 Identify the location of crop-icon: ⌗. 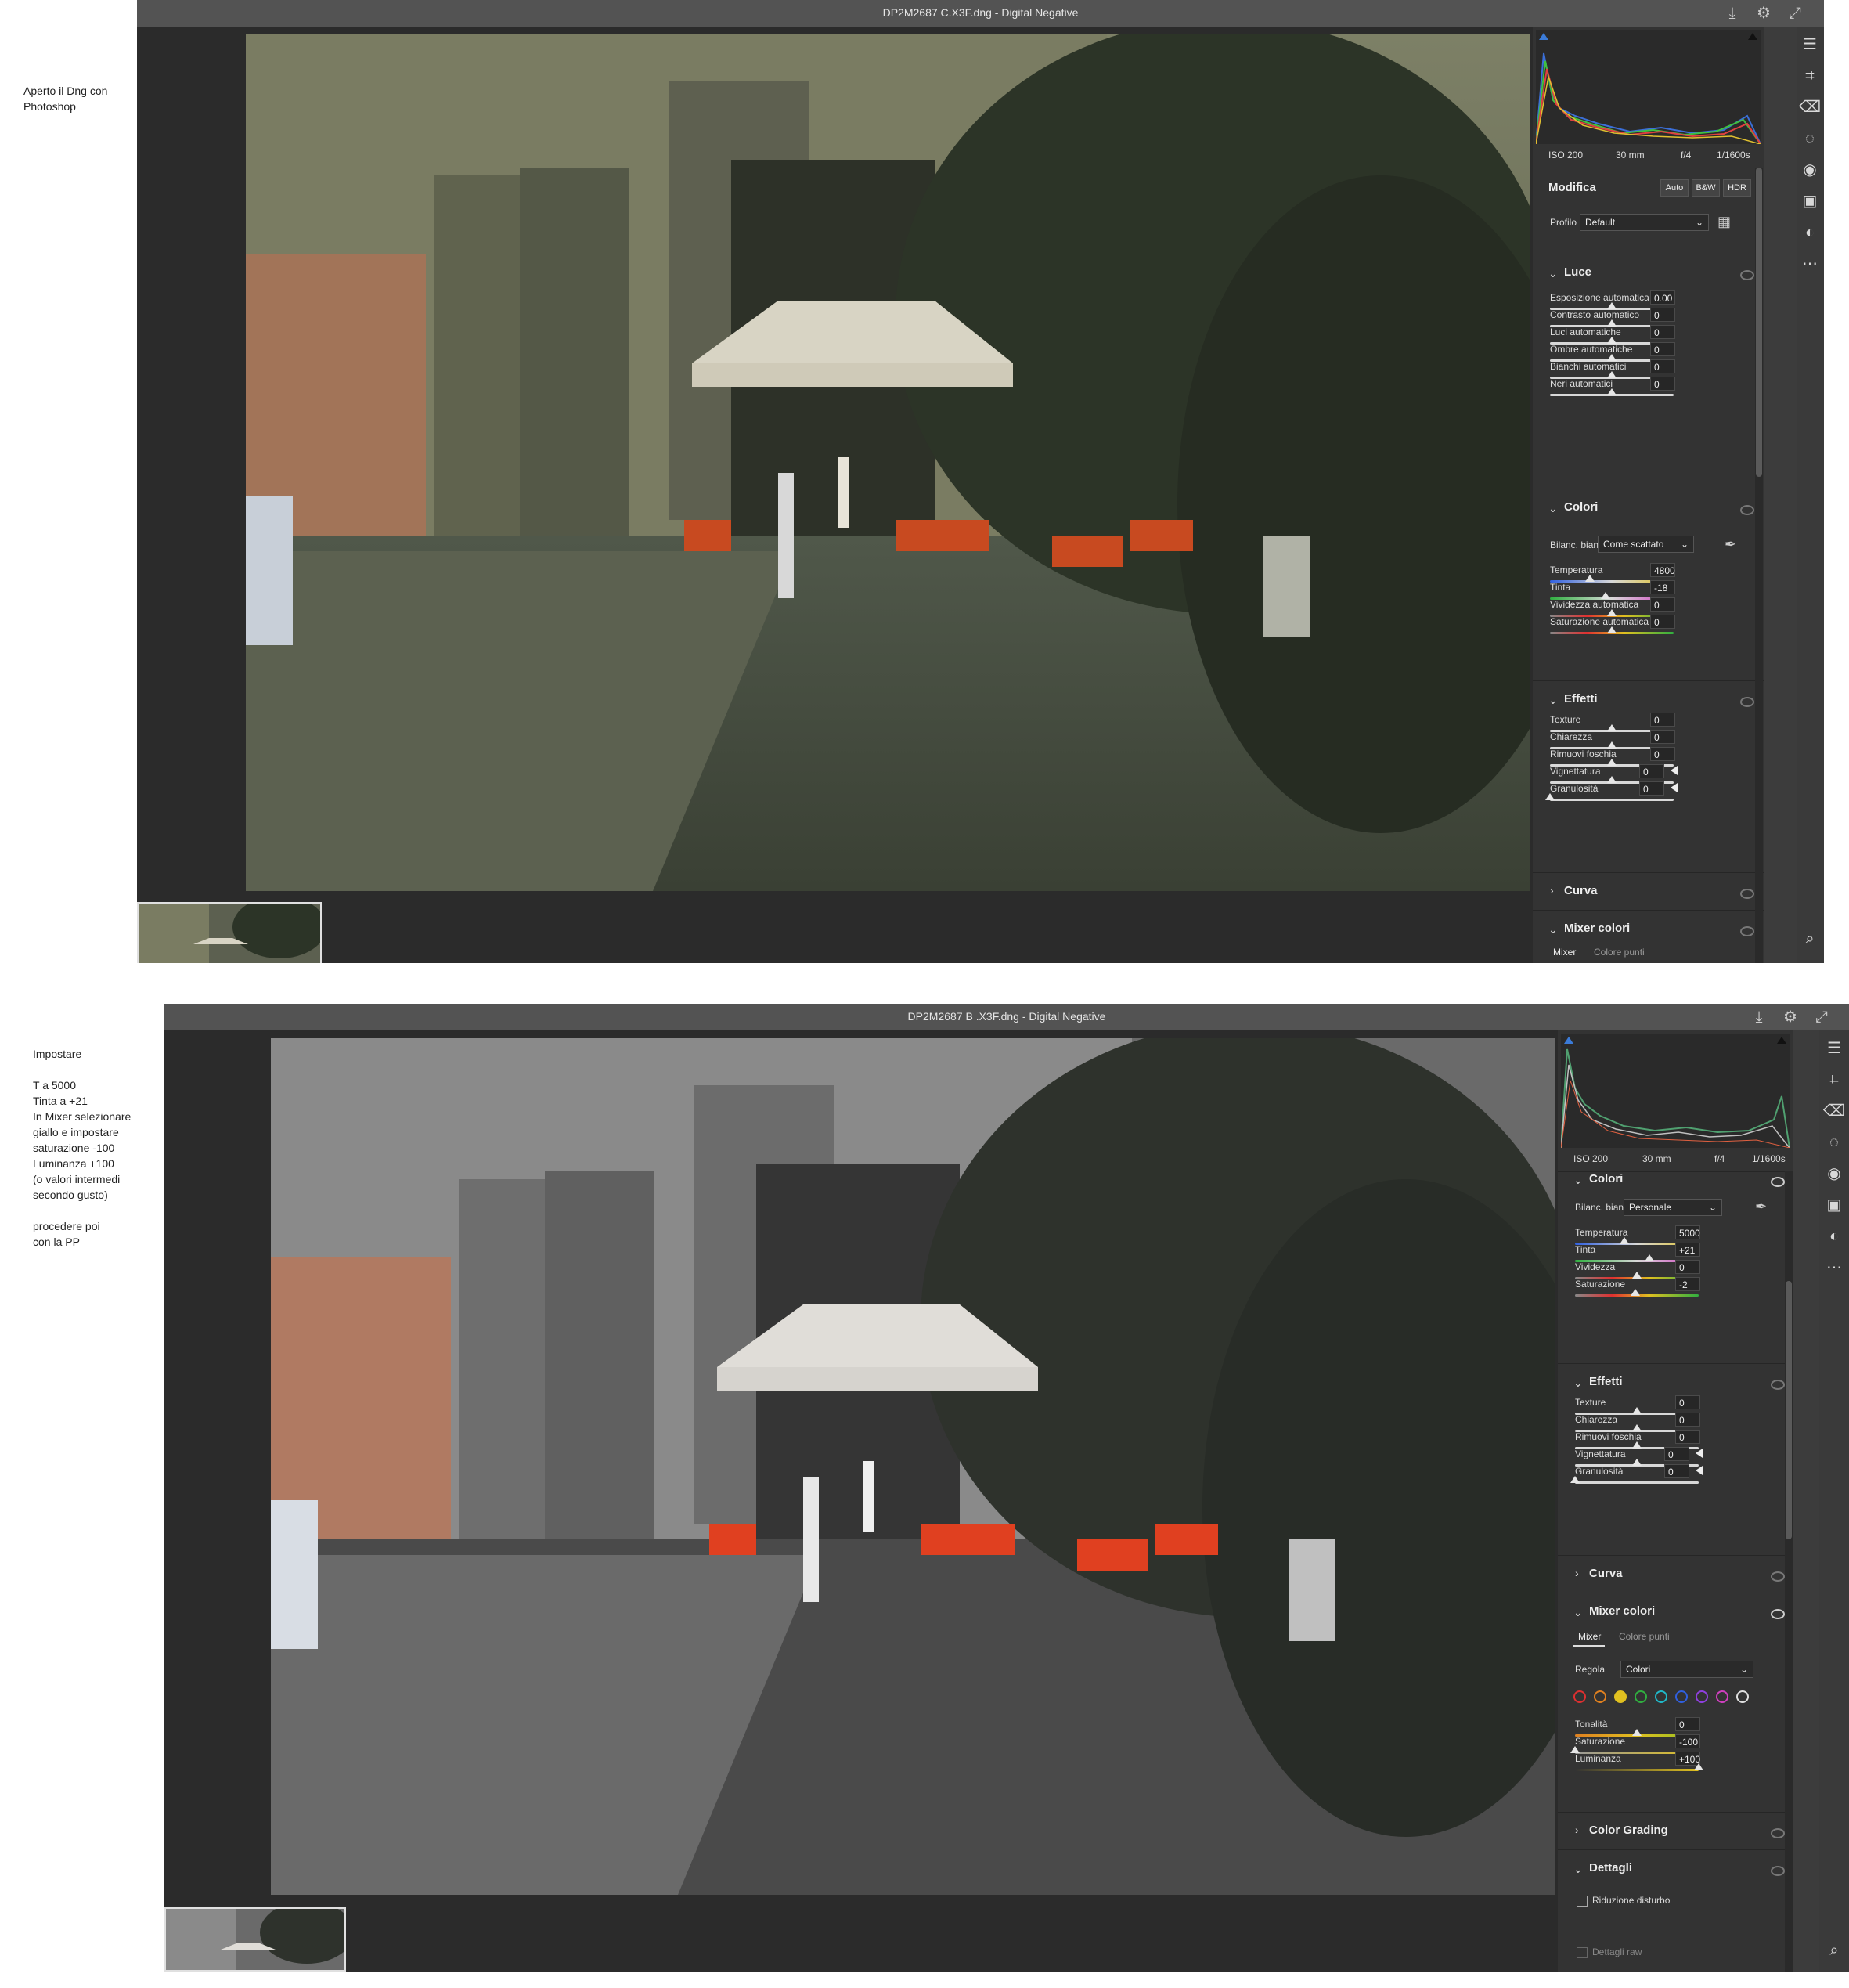
(1810, 76).